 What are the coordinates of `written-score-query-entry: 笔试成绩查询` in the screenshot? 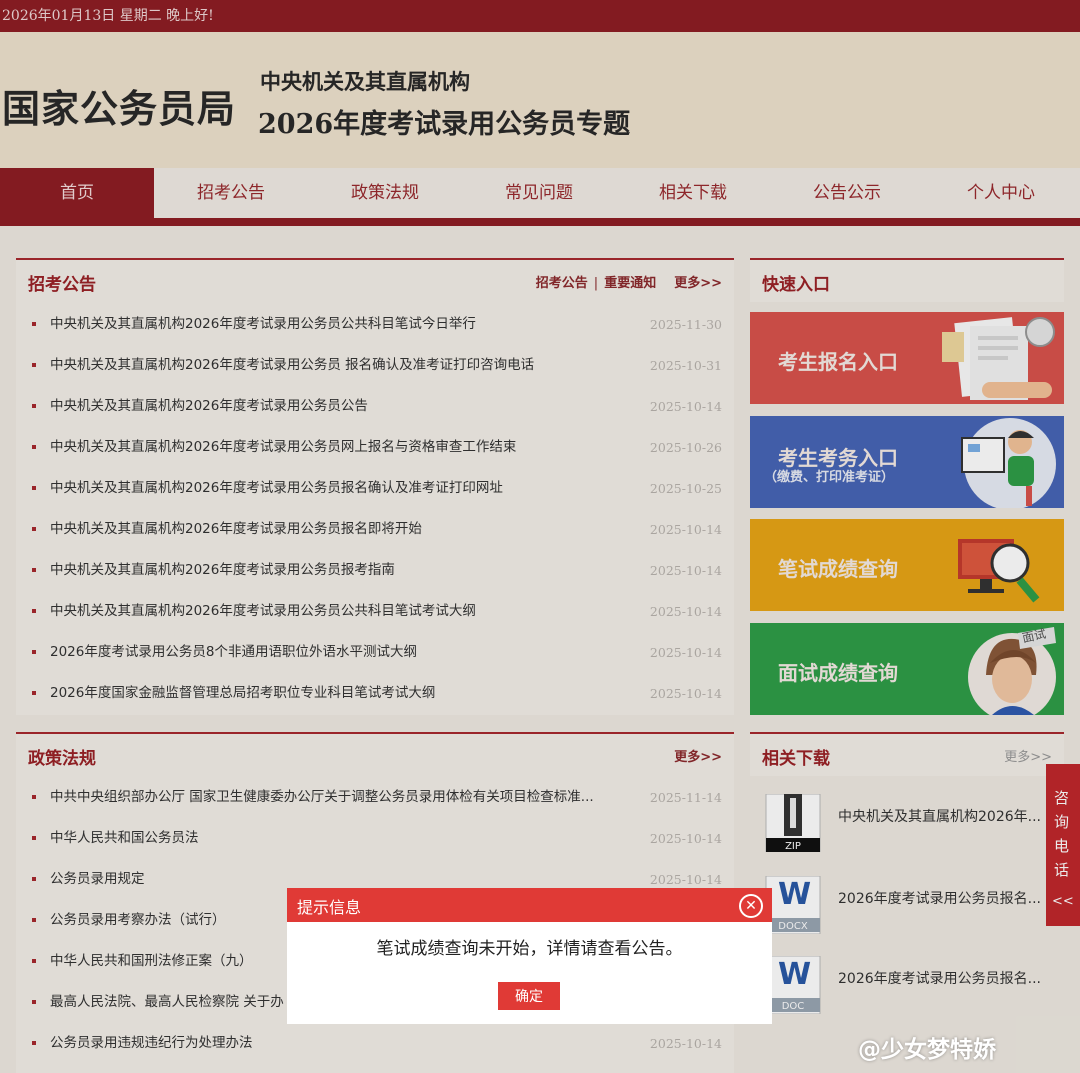 It's located at (907, 565).